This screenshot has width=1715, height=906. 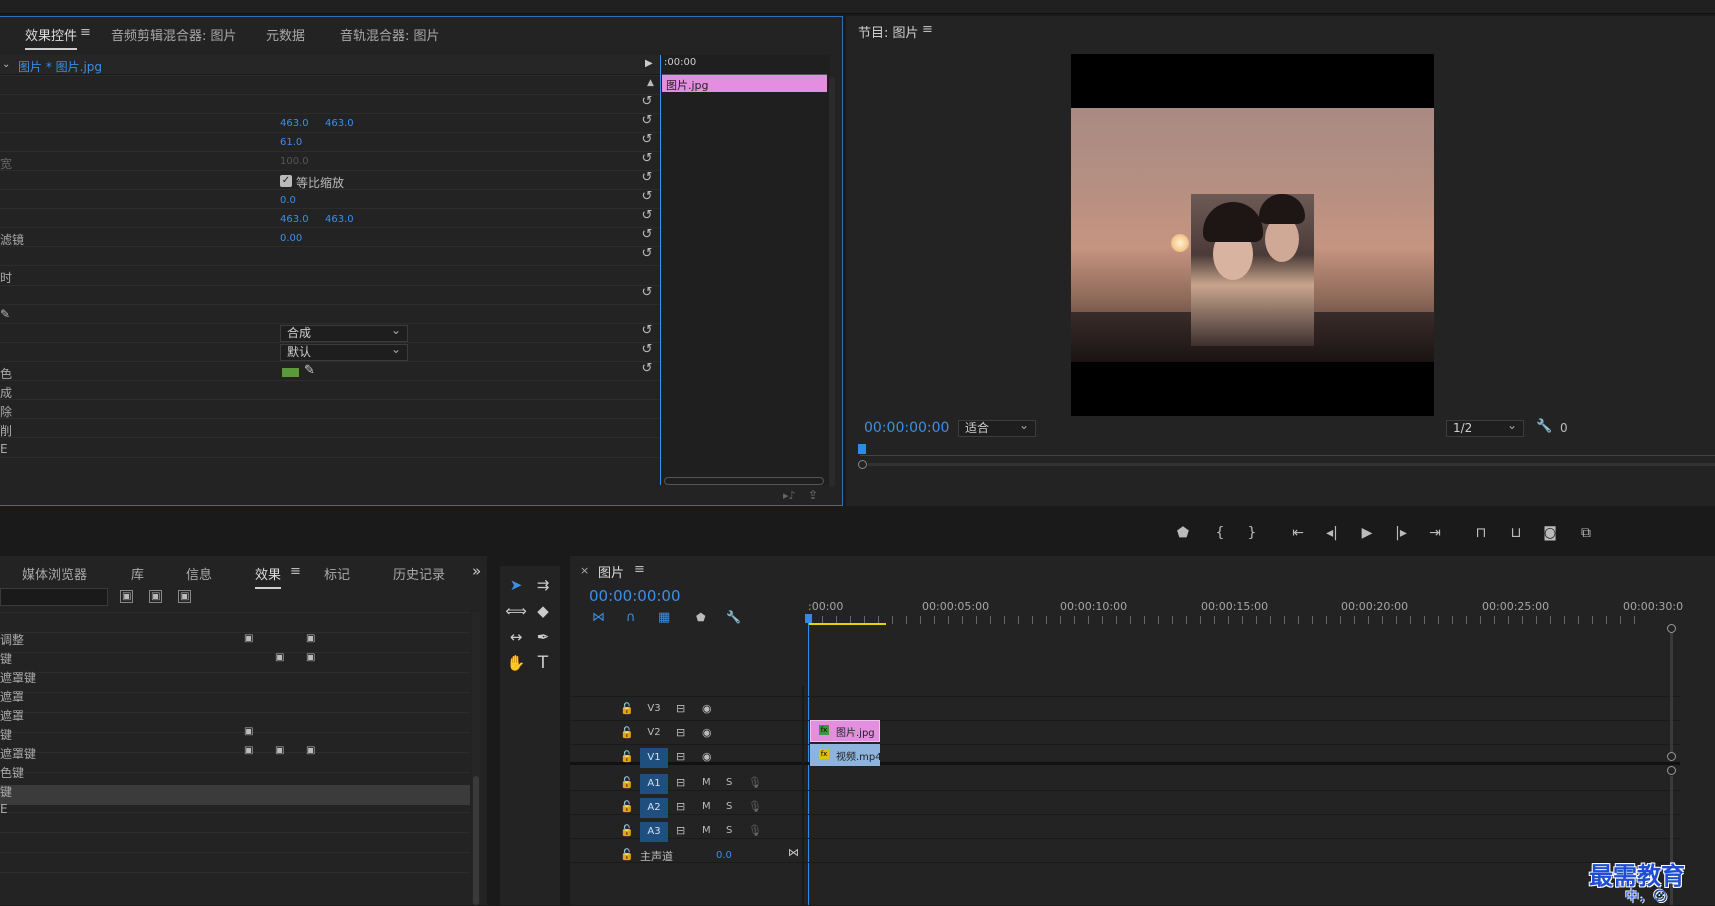 What do you see at coordinates (1220, 533) in the screenshot?
I see `mark-in-icon: {` at bounding box center [1220, 533].